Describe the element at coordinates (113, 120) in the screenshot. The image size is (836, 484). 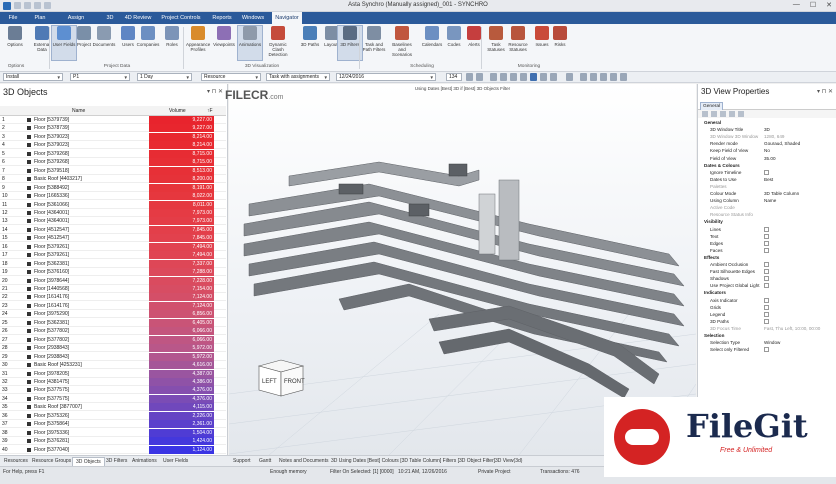
I see `table-row: 1 Floor [5379739] 9,227.00` at that location.